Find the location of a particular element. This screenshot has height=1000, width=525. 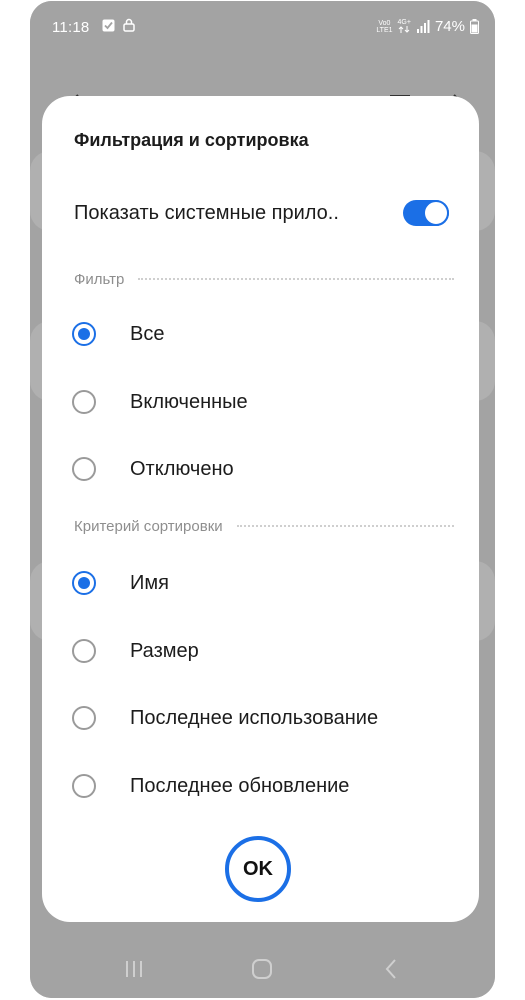

ok-button: OK is located at coordinates (258, 869).